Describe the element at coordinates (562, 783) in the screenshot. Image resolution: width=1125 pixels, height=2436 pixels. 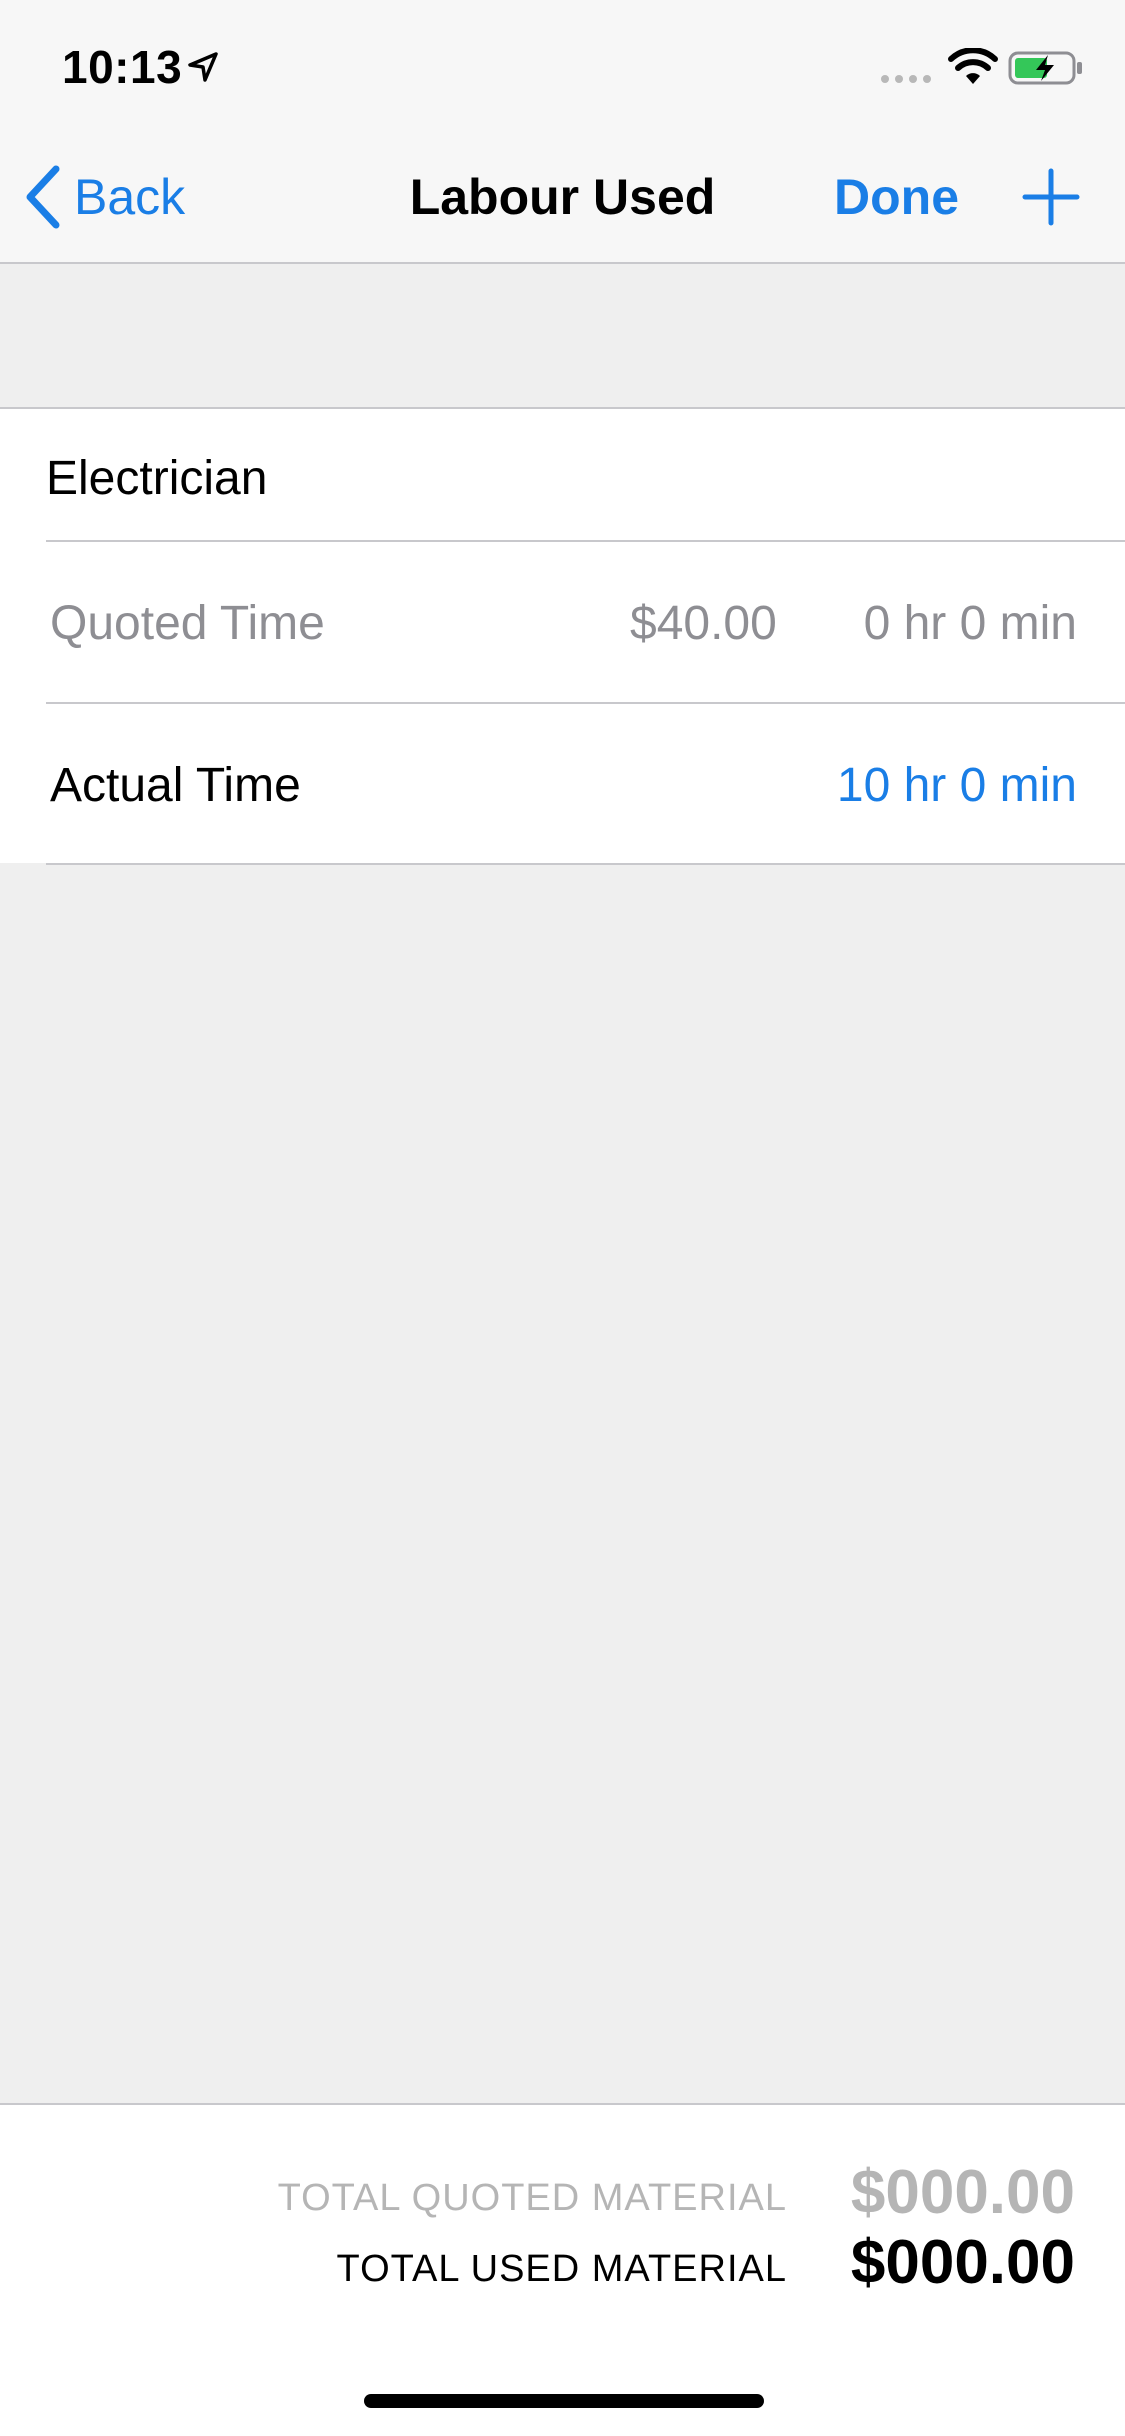
I see `actual-time-row: Actual Time 10 hr 0 min` at that location.